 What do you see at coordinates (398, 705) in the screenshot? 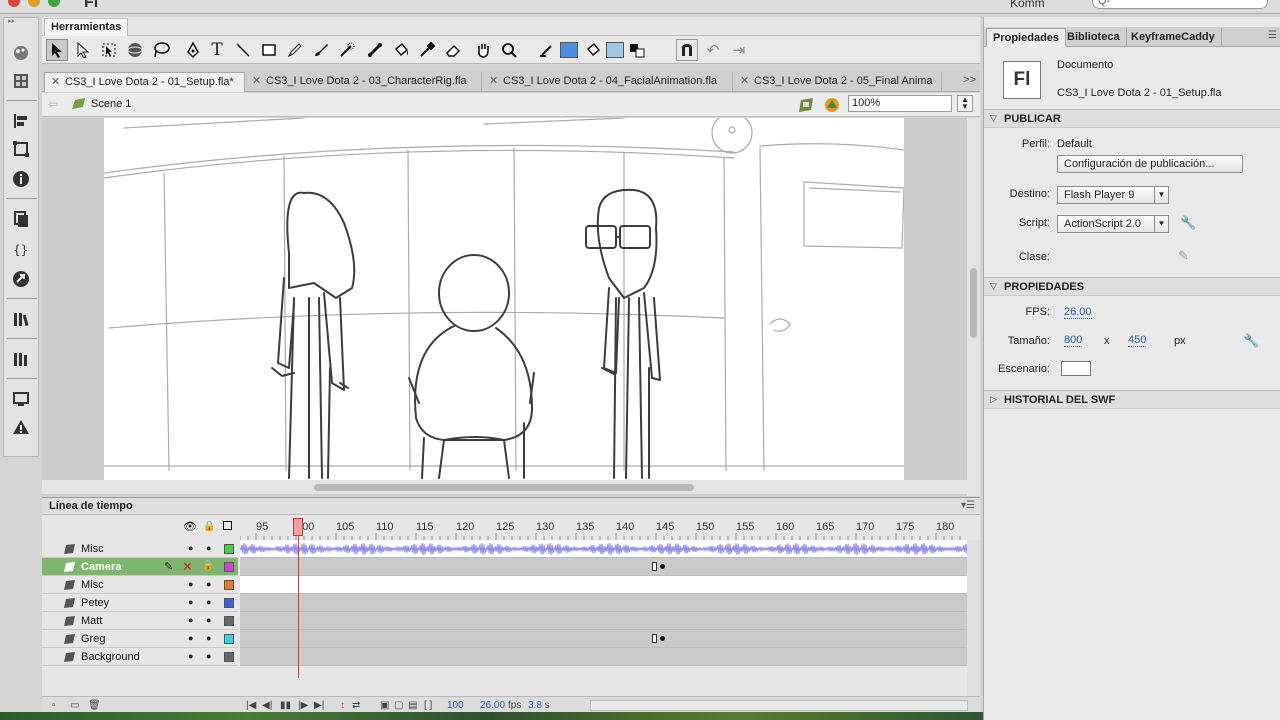
I see `onion-outlines-icon: ▢` at bounding box center [398, 705].